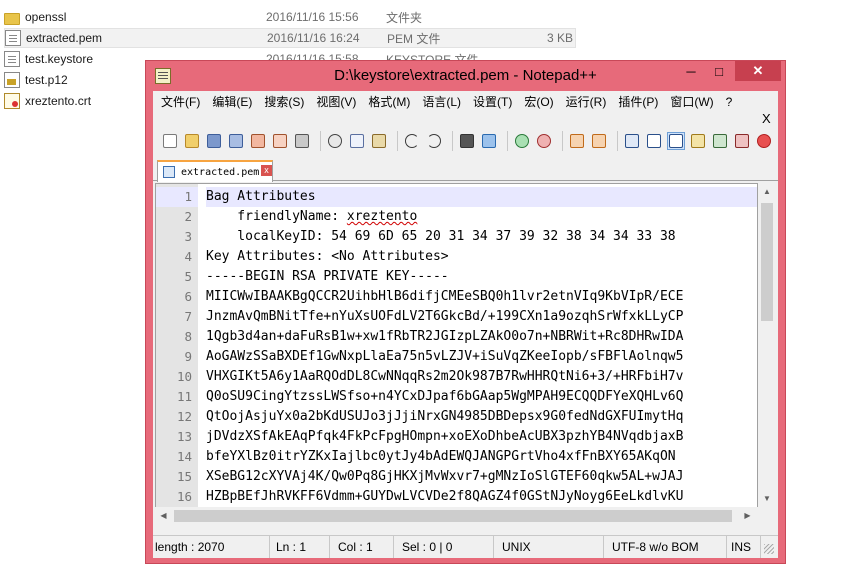 Image resolution: width=841 pixels, height=569 pixels. What do you see at coordinates (284, 102) in the screenshot?
I see `menu-search: 搜索(S)` at bounding box center [284, 102].